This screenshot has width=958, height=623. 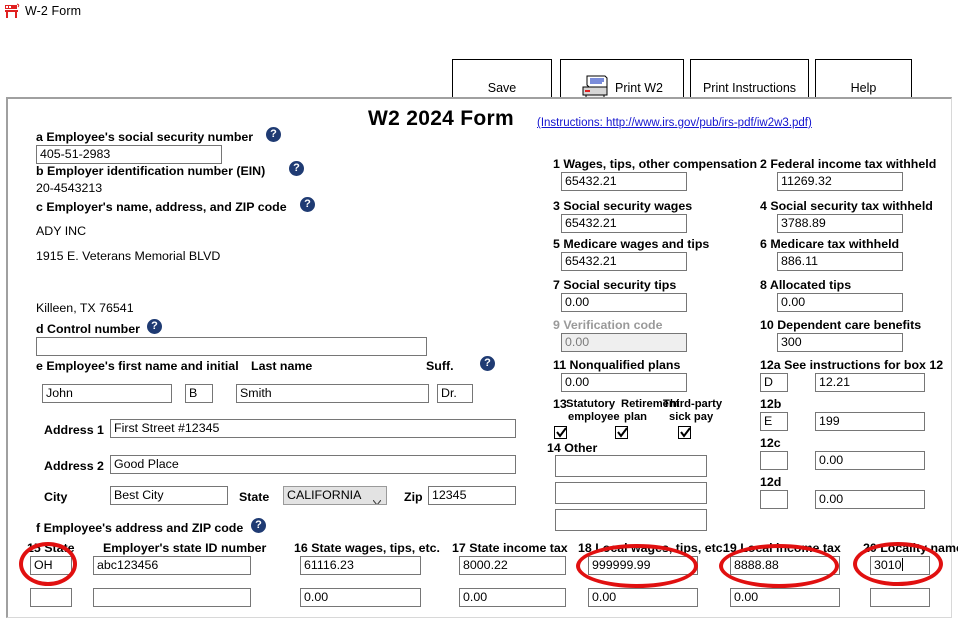 I want to click on employer-city-state-zip: Killeen, TX 76541, so click(x=85, y=308).